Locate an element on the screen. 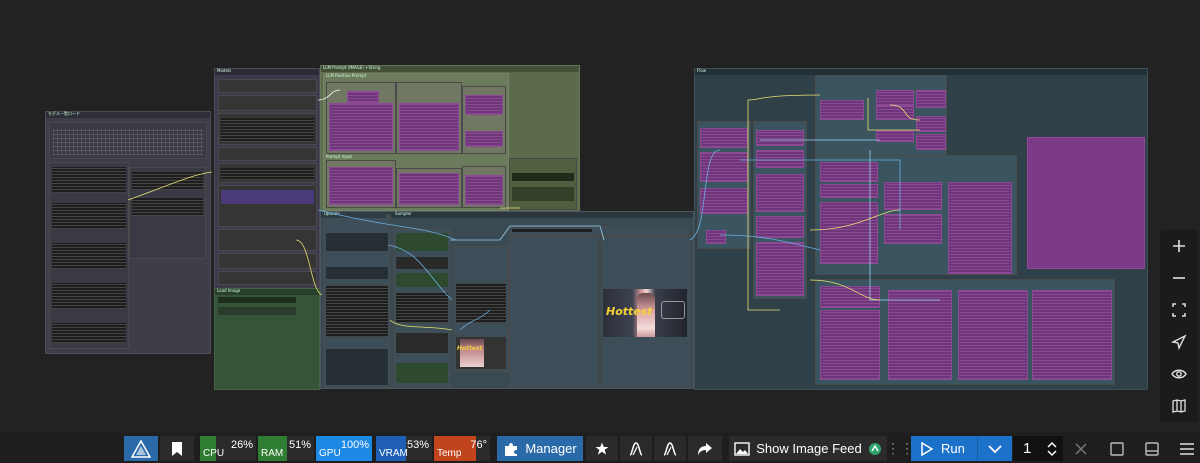 This screenshot has height=463, width=1200. batch-count-input: 1 is located at coordinates (1027, 448).